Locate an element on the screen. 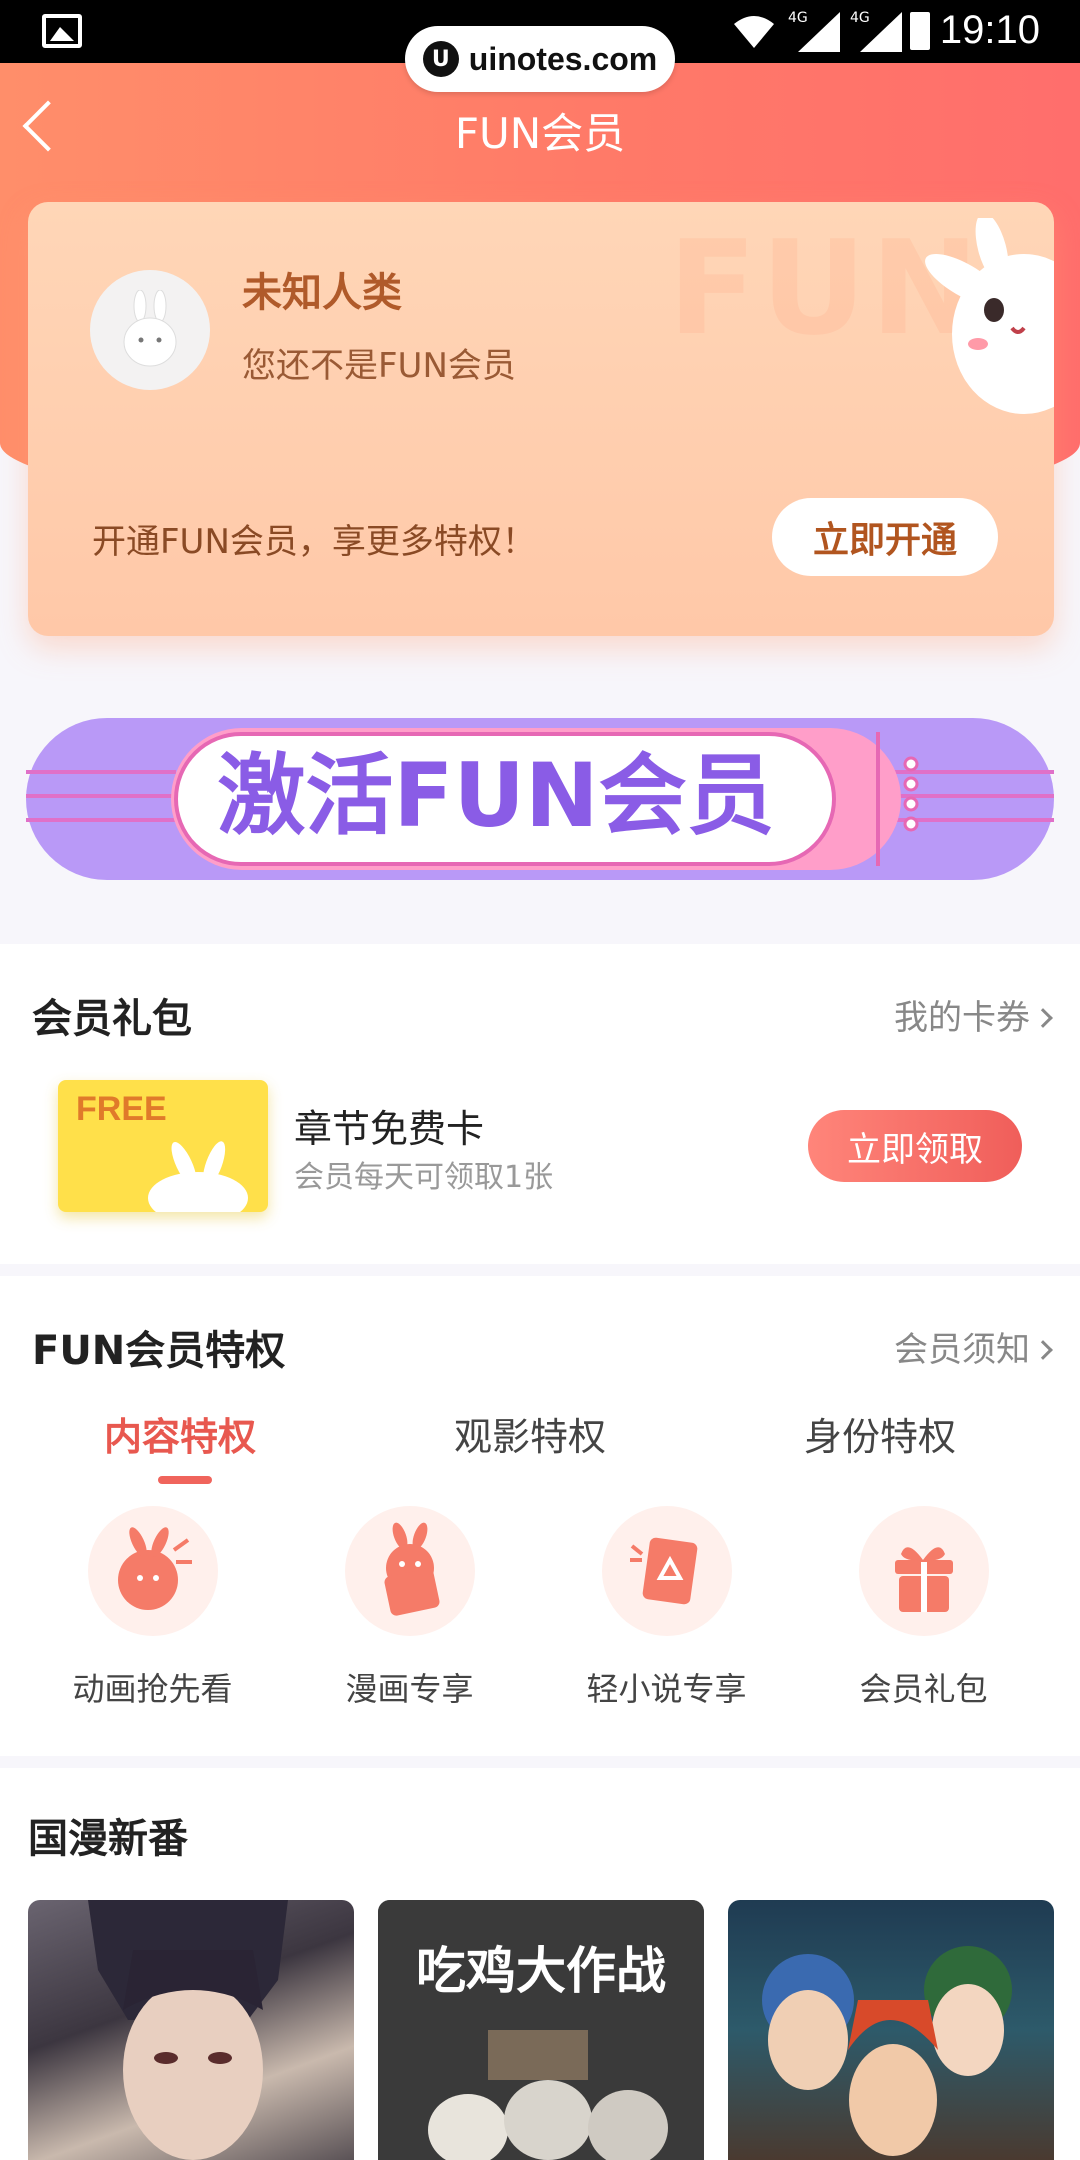 This screenshot has height=2160, width=1080. privilege-tabs: 内容特权 观影特权 身份特权 is located at coordinates (540, 1445).